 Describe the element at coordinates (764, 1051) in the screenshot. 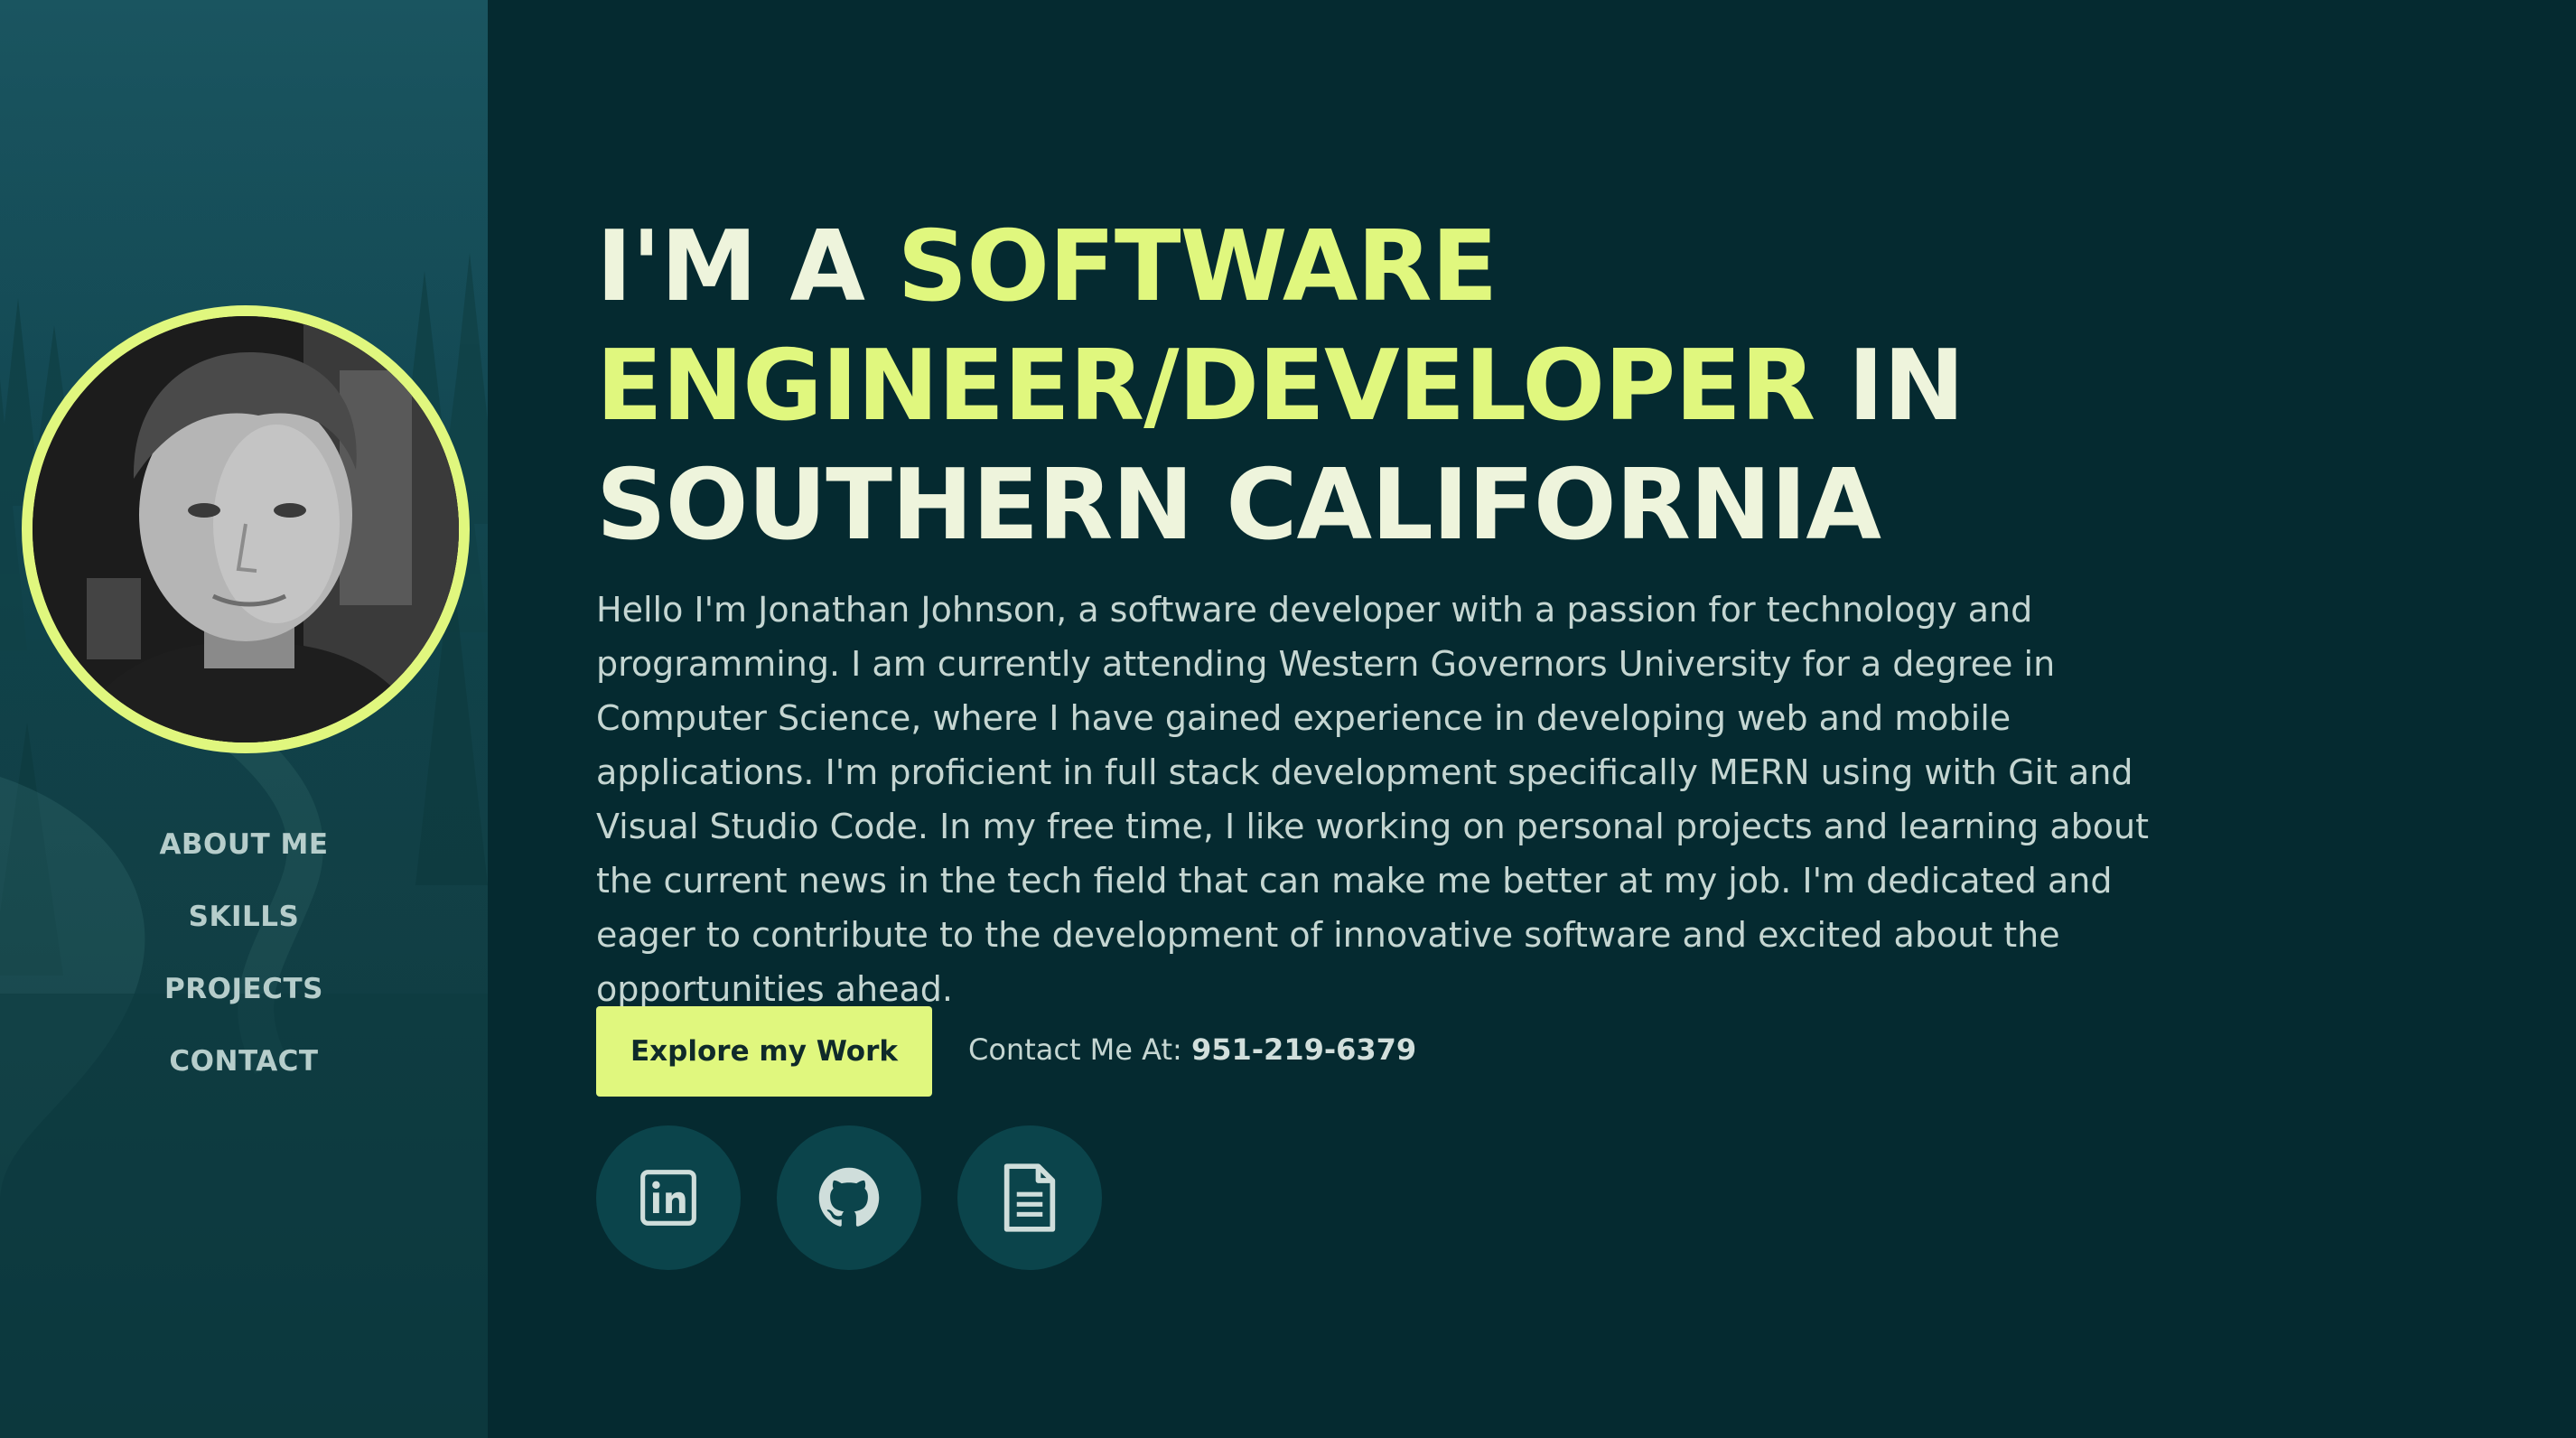

I see `explore-work-button: Explore my Work` at that location.